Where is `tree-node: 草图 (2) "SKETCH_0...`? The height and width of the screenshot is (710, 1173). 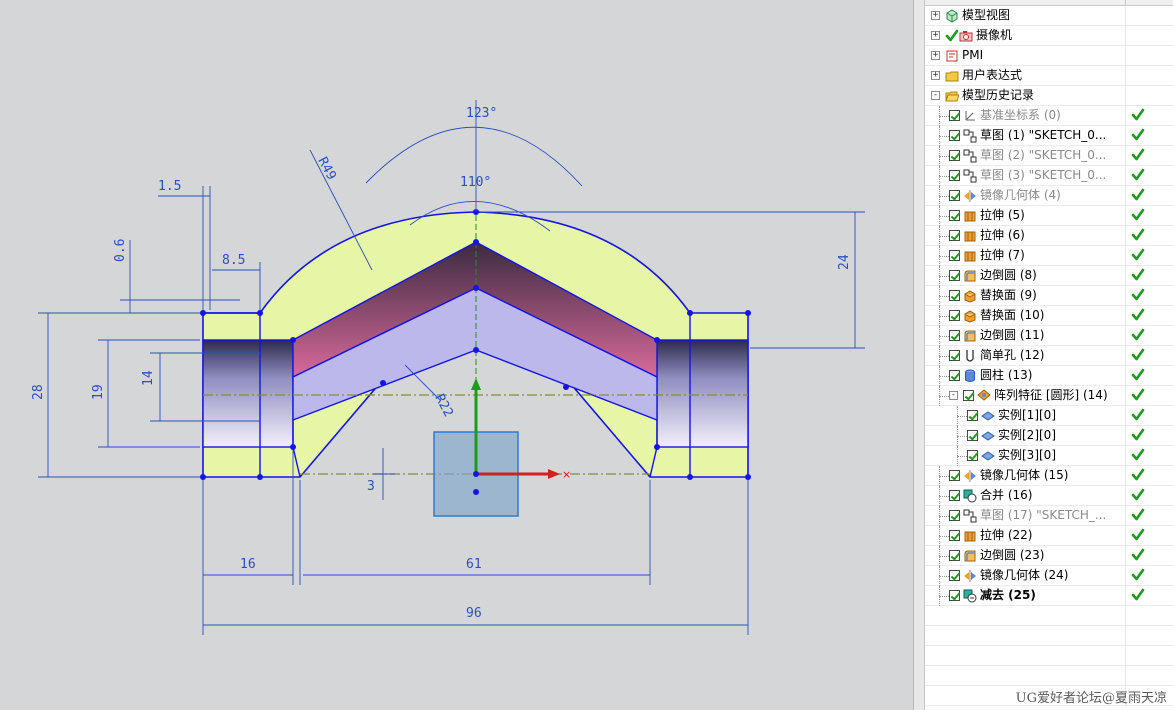
tree-node: 草图 (2) "SKETCH_0... is located at coordinates (1049, 156).